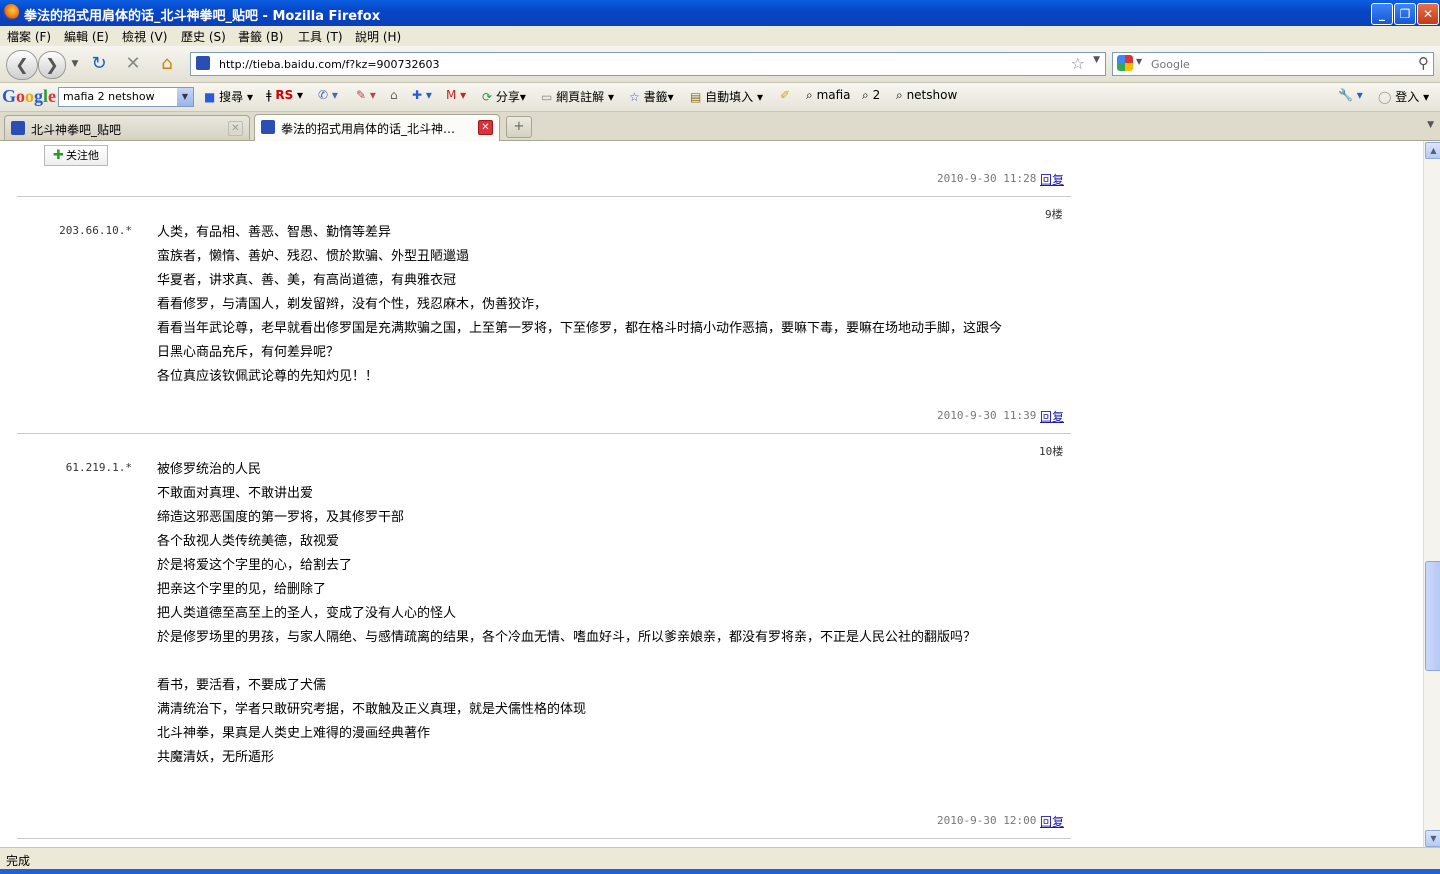  Describe the element at coordinates (422, 95) in the screenshot. I see `plus-icon: ✚ ▾` at that location.